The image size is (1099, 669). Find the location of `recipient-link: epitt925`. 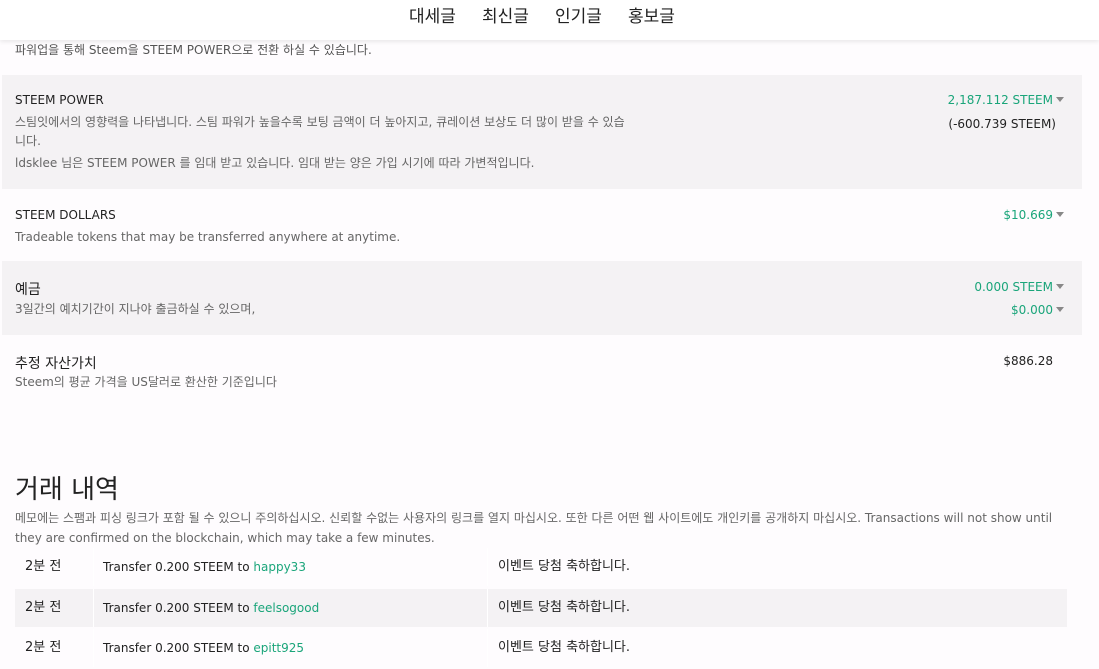

recipient-link: epitt925 is located at coordinates (278, 648).